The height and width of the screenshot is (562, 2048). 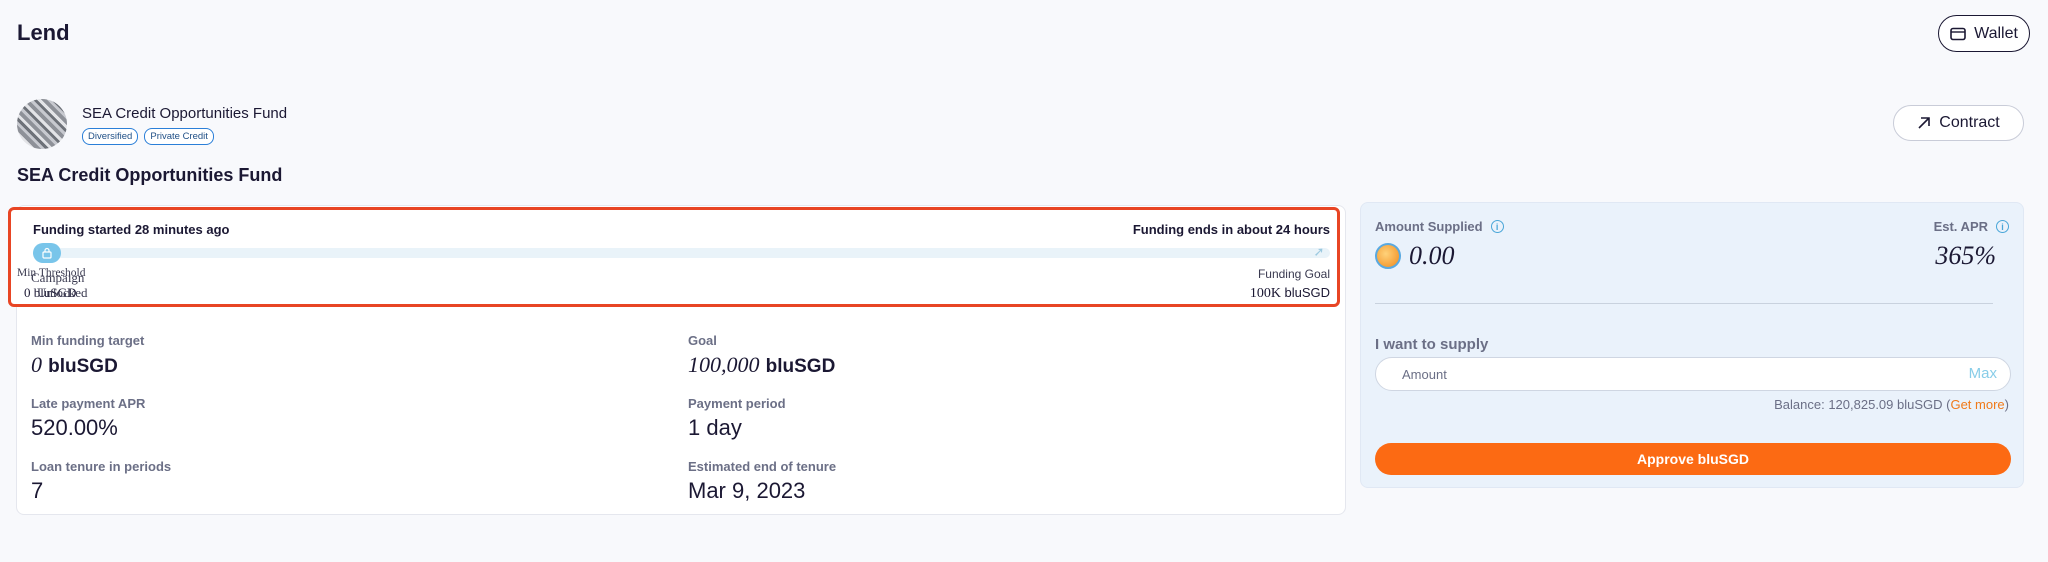 What do you see at coordinates (1977, 404) in the screenshot?
I see `get-more-link: Get more` at bounding box center [1977, 404].